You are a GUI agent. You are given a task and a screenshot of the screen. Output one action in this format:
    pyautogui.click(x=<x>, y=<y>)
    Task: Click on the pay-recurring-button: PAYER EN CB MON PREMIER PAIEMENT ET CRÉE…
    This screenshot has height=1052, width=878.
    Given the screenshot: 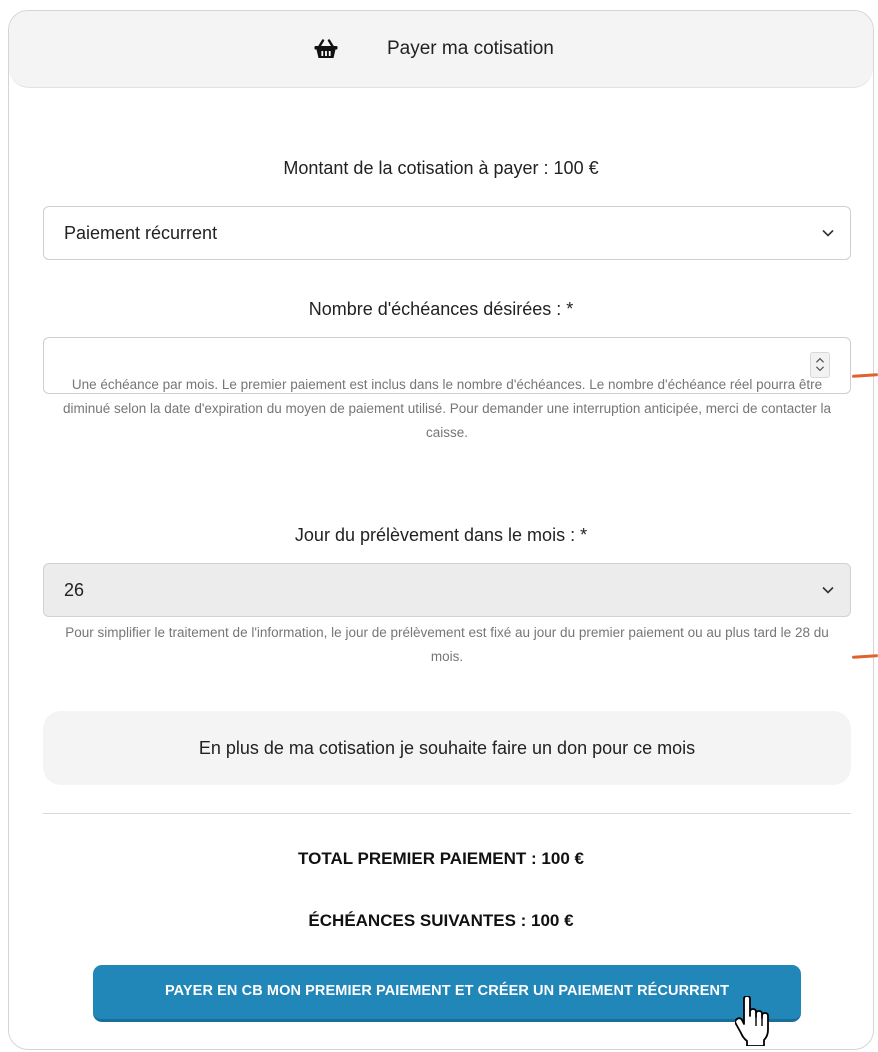 What is the action you would take?
    pyautogui.click(x=447, y=993)
    